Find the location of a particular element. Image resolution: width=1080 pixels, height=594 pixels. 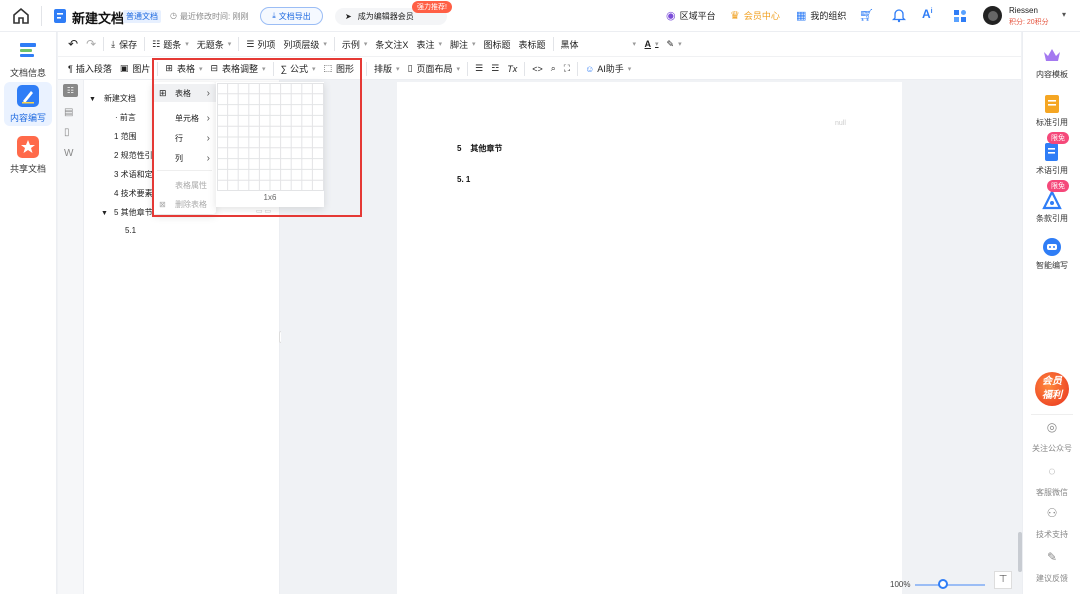

align-left-icon: ☰ is located at coordinates (479, 69).